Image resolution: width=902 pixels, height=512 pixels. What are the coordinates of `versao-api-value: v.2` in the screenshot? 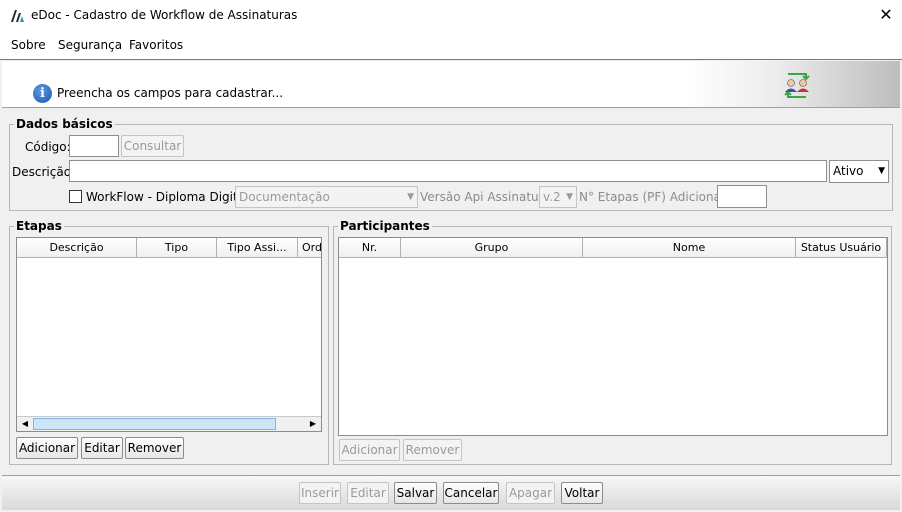 It's located at (552, 197).